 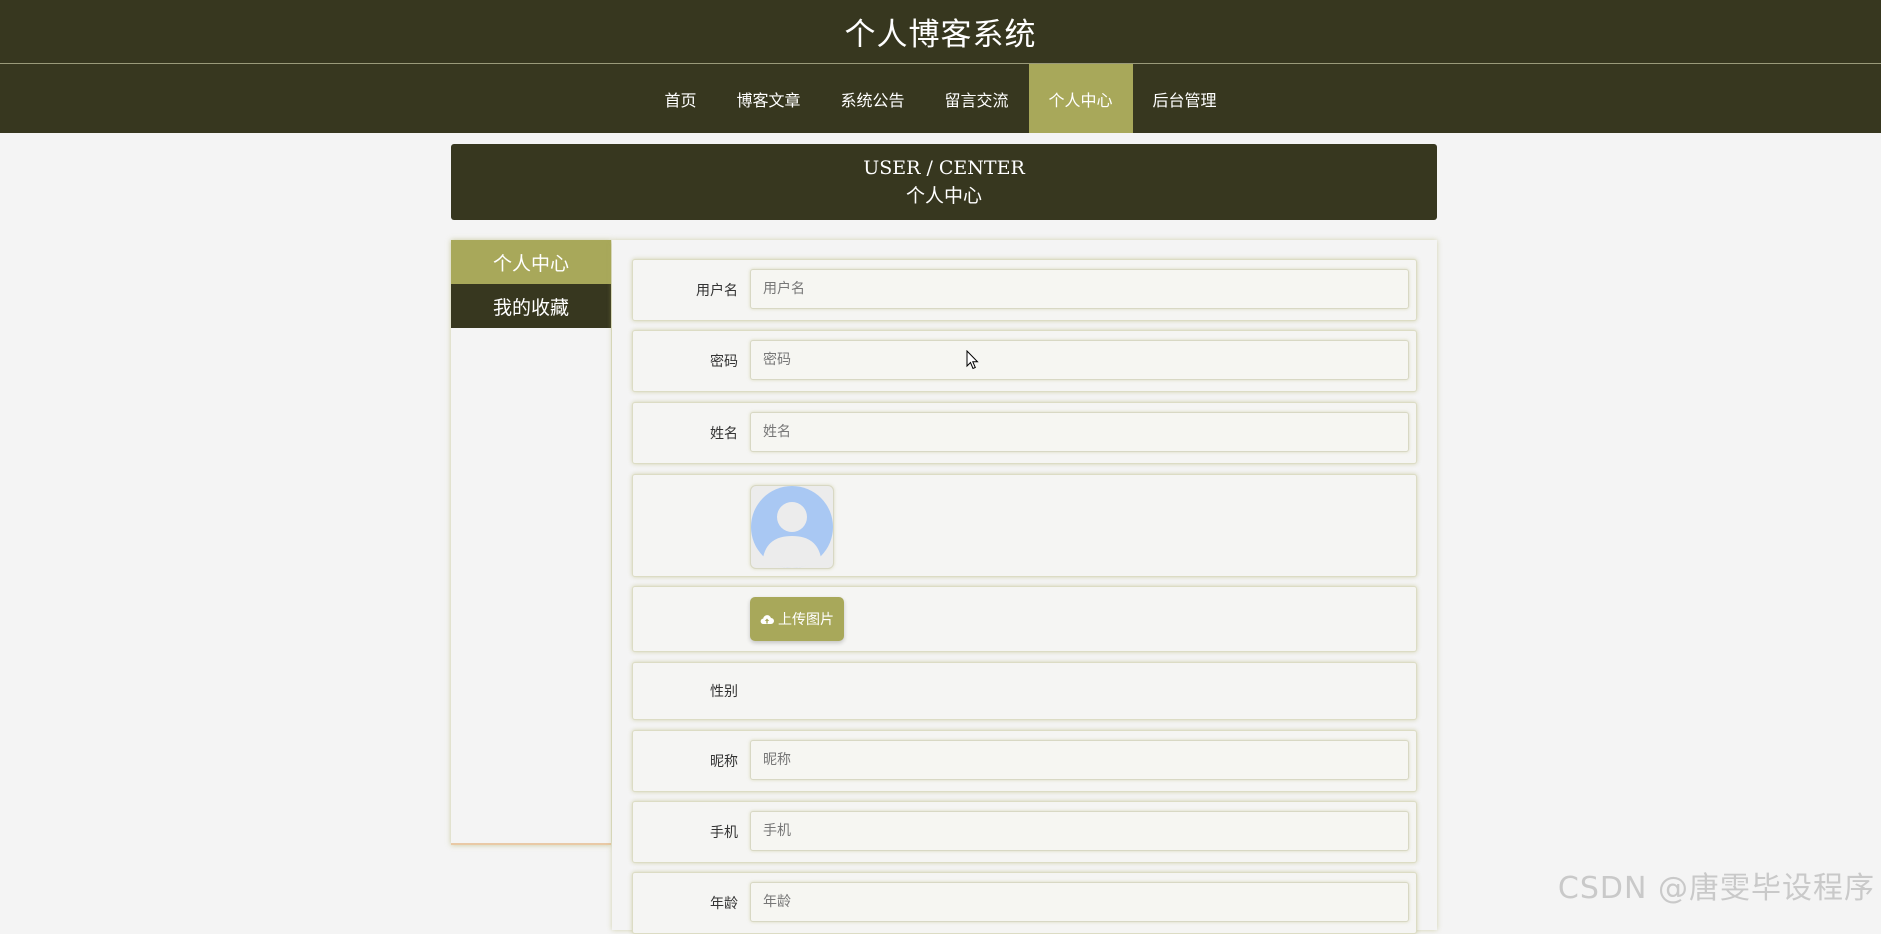 I want to click on form-row-name: 姓名, so click(x=1024, y=433).